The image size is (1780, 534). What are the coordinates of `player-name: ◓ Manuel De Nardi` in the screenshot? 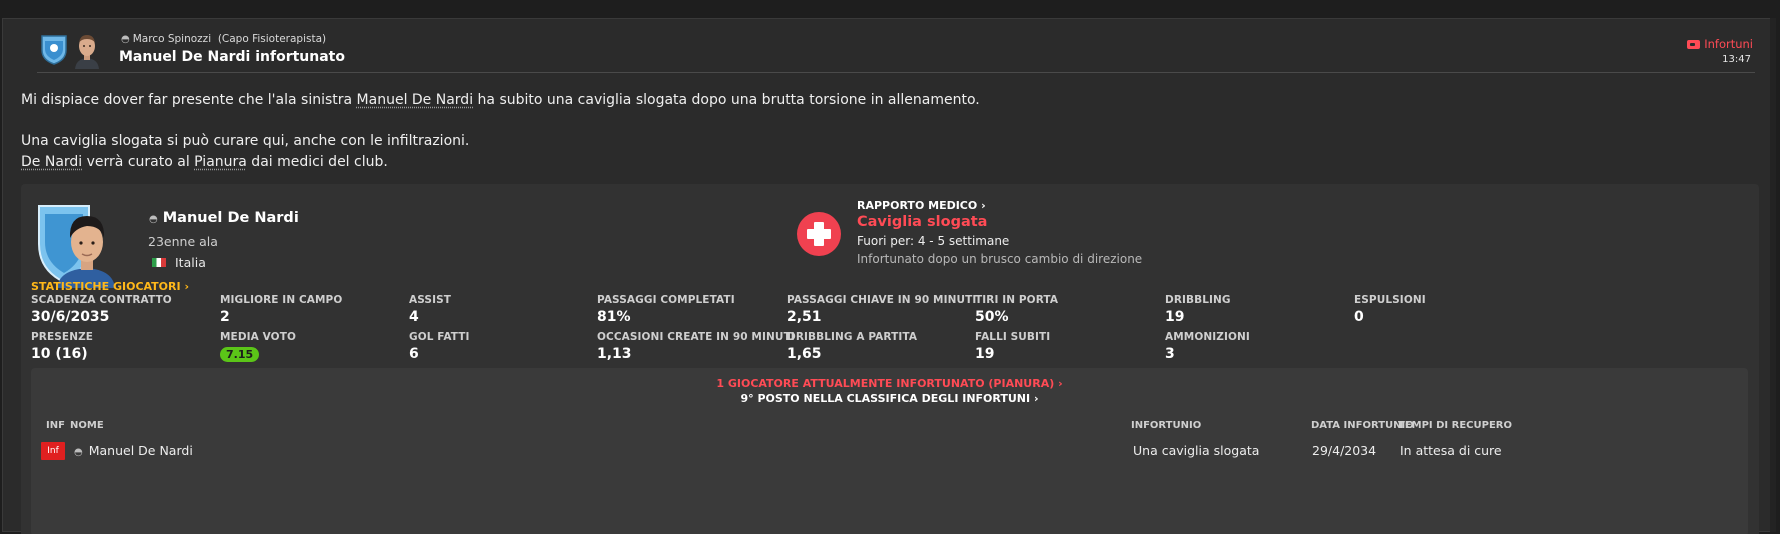 It's located at (224, 218).